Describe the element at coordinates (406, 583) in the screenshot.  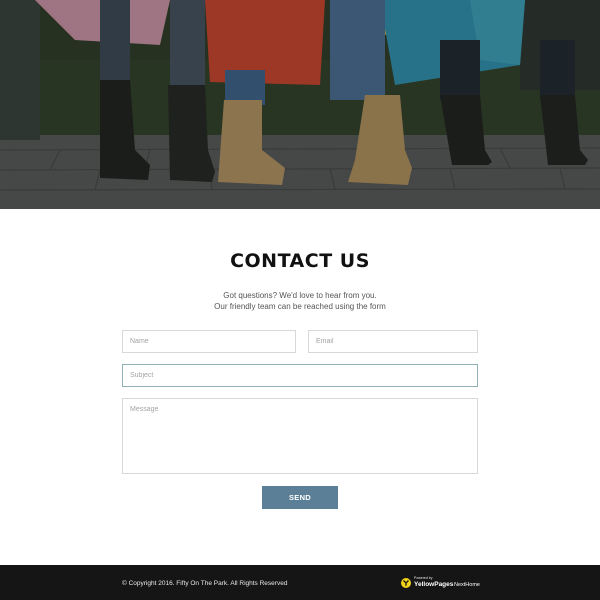
I see `yellowpages-logo-icon` at that location.